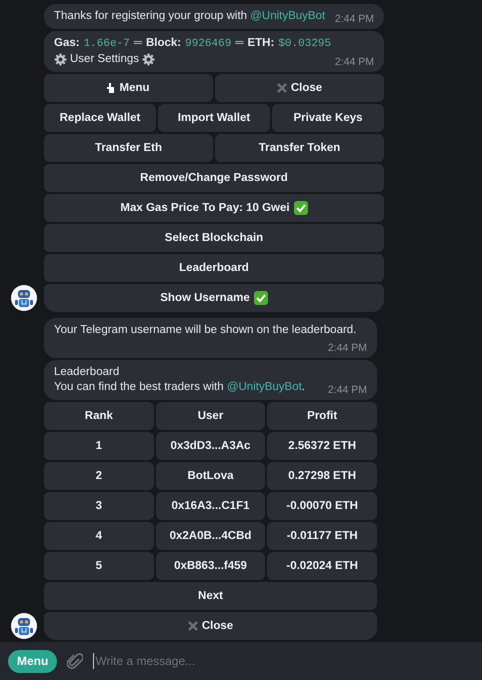  Describe the element at coordinates (305, 44) in the screenshot. I see `stat-value: $0.03295` at that location.